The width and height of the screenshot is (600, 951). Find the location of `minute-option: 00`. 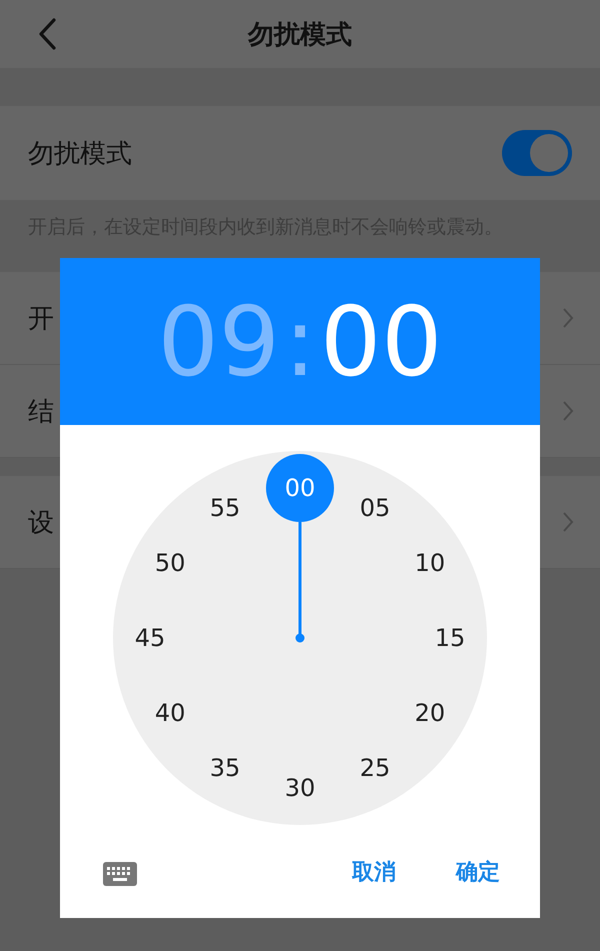

minute-option: 00 is located at coordinates (300, 488).